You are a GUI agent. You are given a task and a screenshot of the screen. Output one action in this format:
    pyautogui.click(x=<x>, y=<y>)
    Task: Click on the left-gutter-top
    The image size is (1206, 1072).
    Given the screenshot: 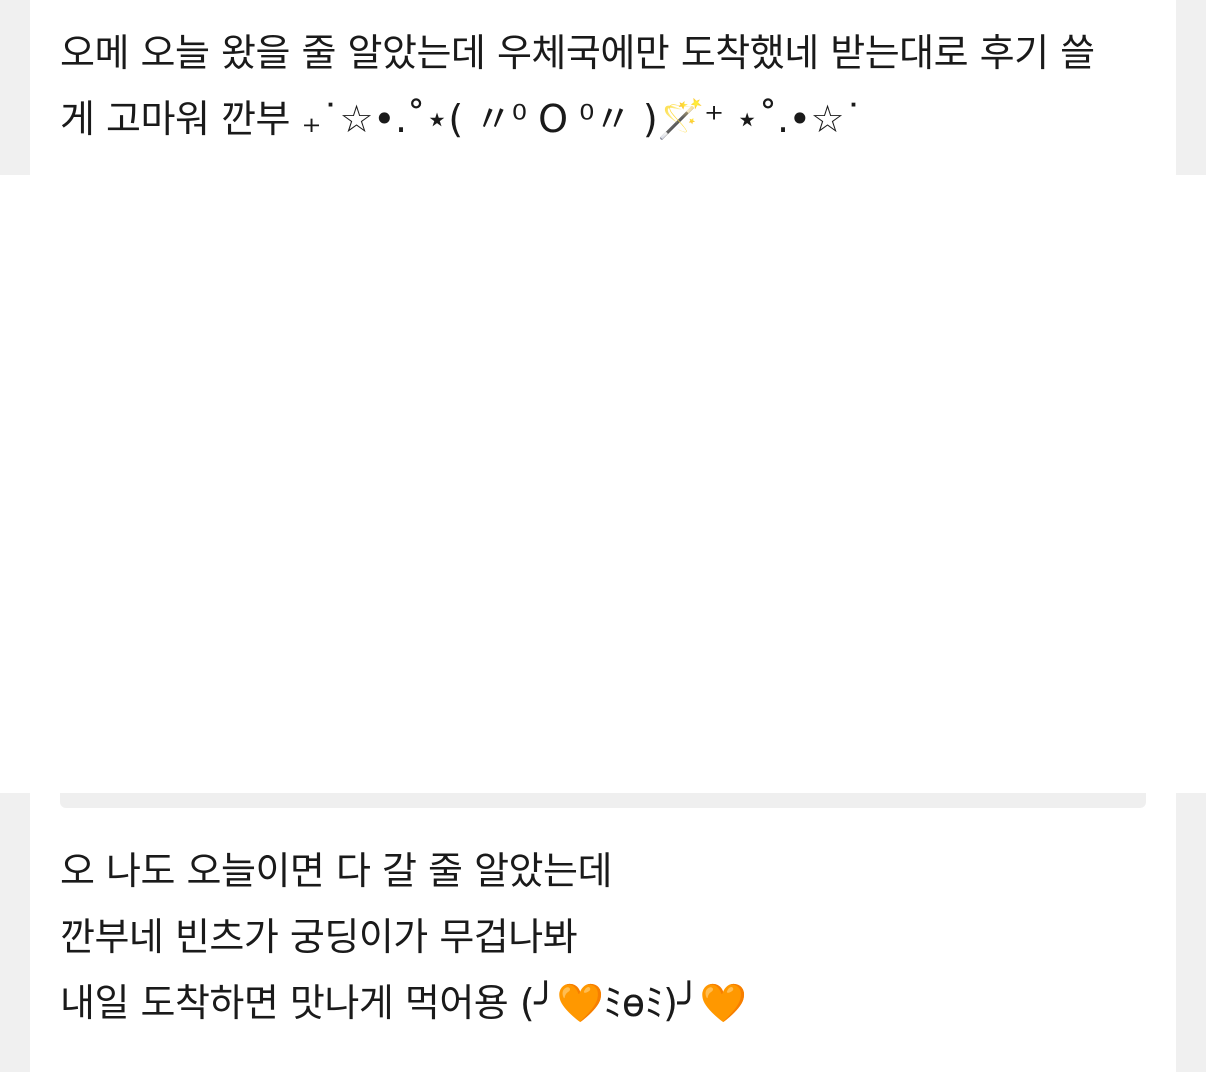 What is the action you would take?
    pyautogui.click(x=15, y=87)
    